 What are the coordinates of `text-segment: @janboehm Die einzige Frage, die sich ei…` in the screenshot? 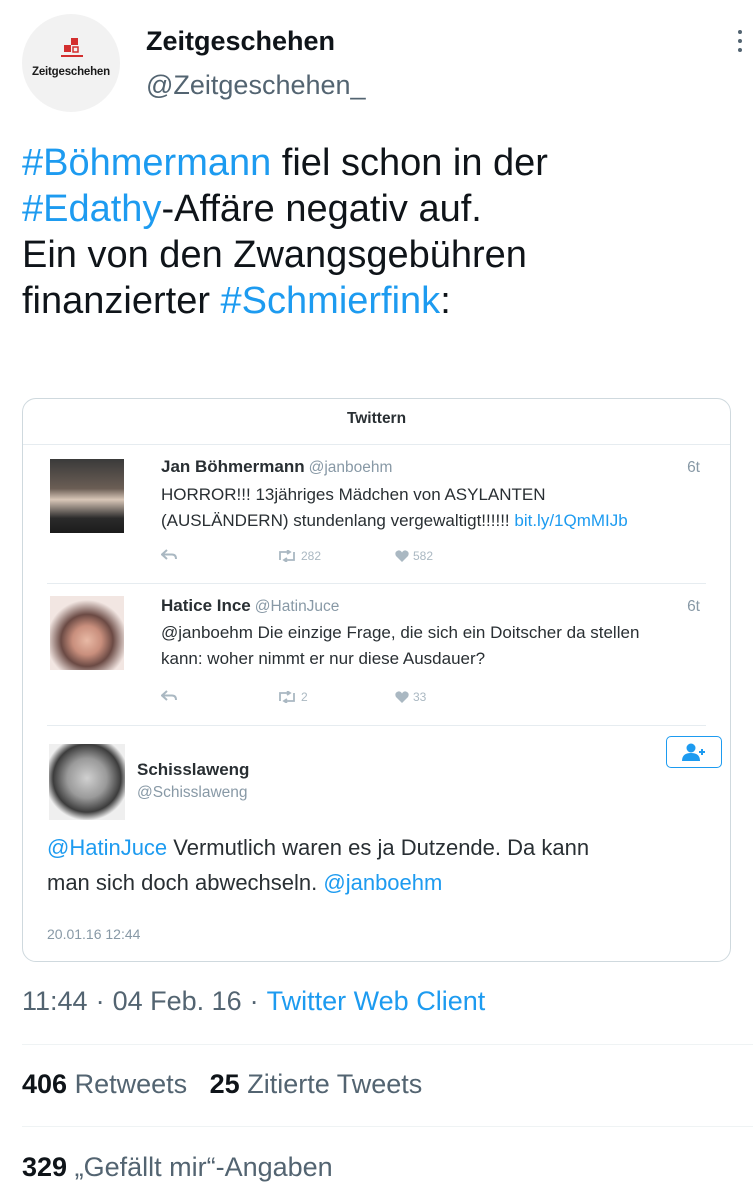 It's located at (400, 632).